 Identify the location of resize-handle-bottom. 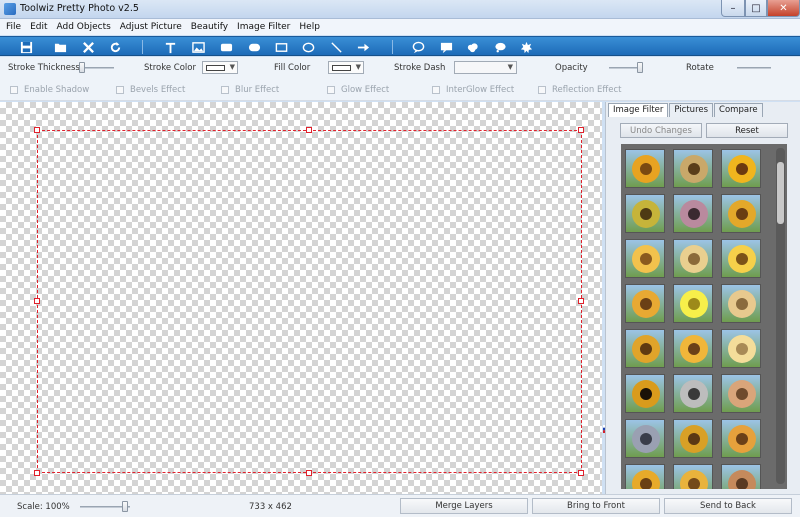
(309, 473).